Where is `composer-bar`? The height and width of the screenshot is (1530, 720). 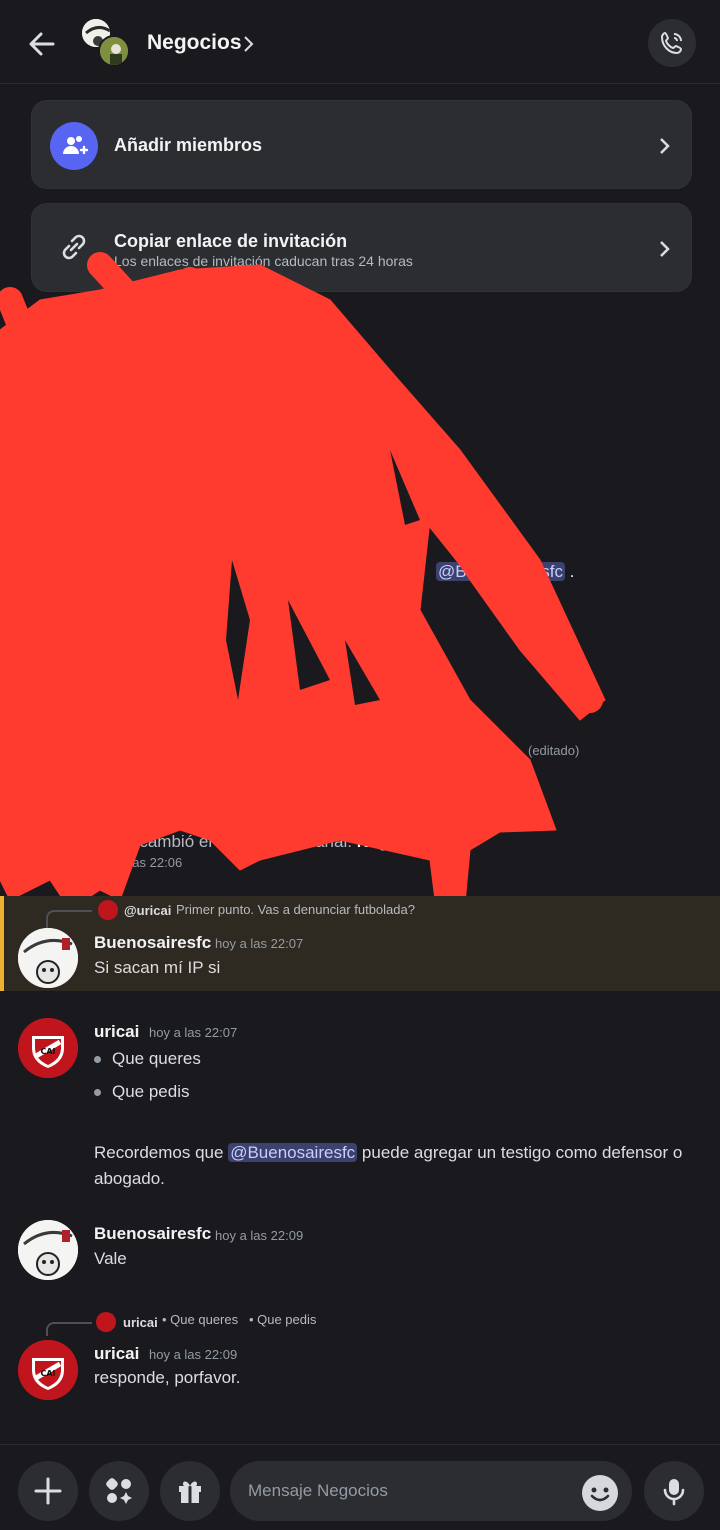 composer-bar is located at coordinates (360, 1487).